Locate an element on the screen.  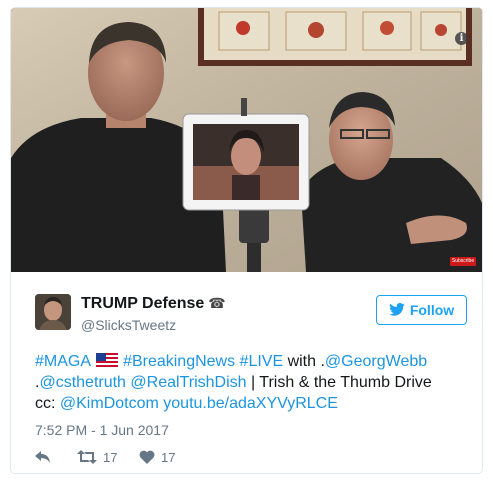
mention-link: @RealTrishDish is located at coordinates (188, 382).